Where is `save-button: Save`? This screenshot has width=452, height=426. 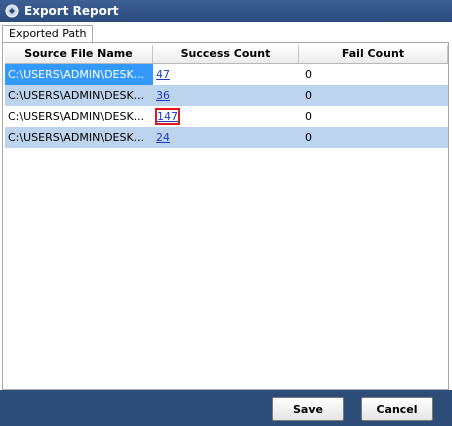
save-button: Save is located at coordinates (308, 409).